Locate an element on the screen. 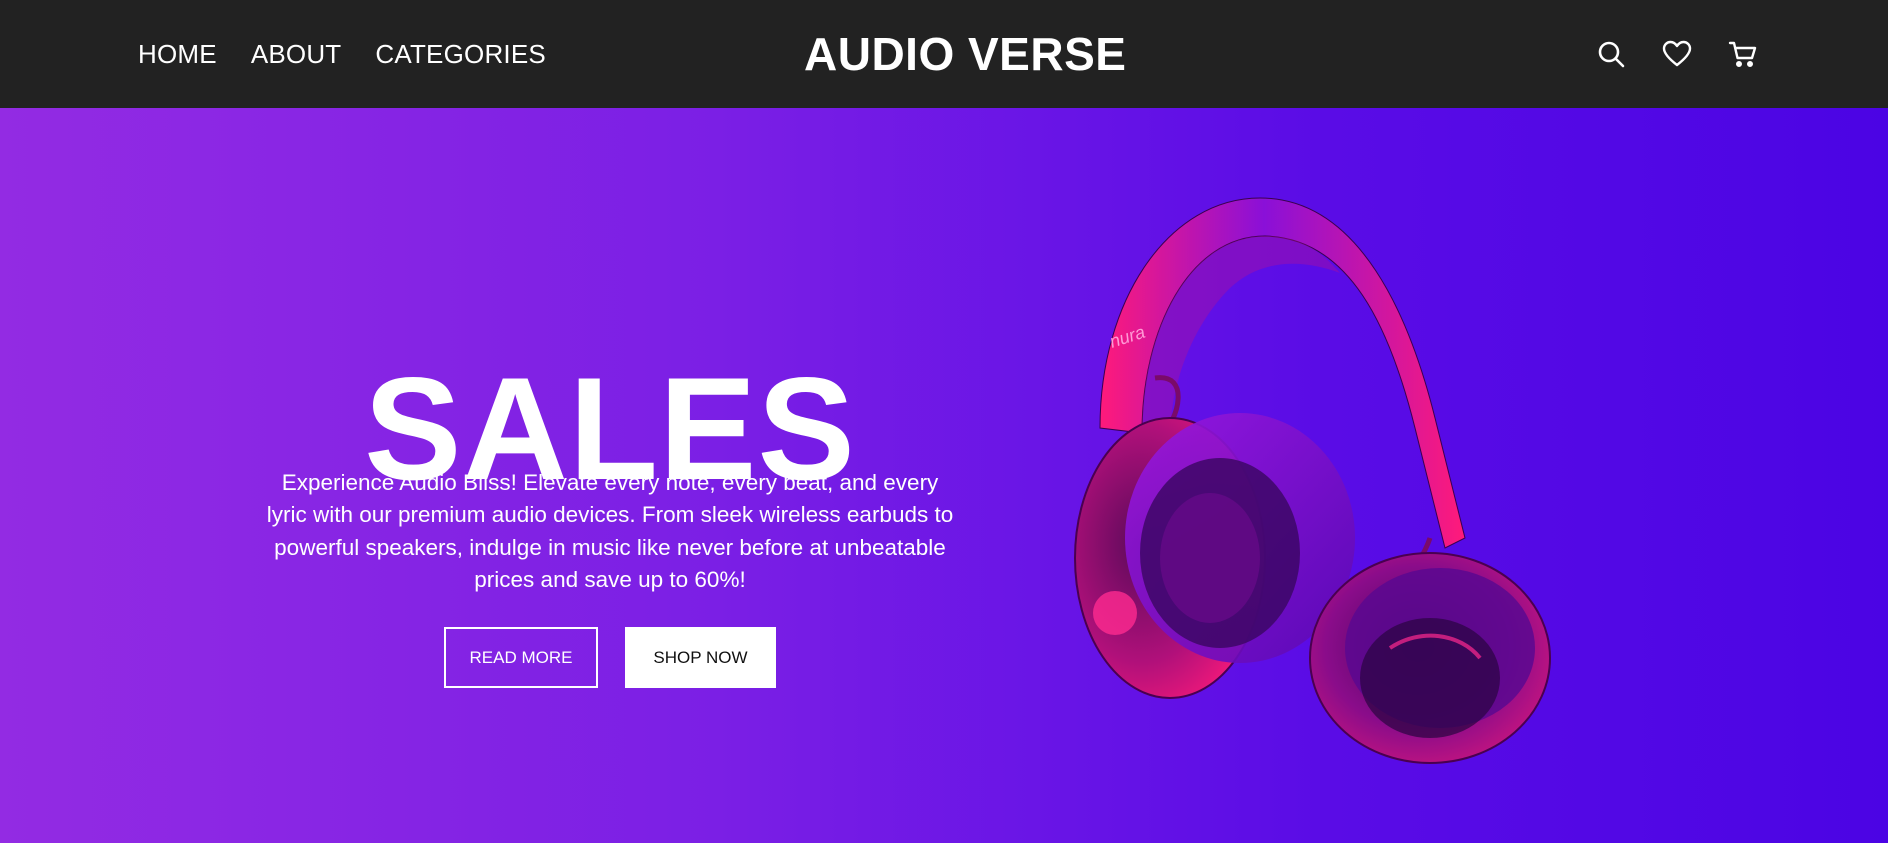 This screenshot has width=1888, height=843. cart-icon is located at coordinates (1743, 54).